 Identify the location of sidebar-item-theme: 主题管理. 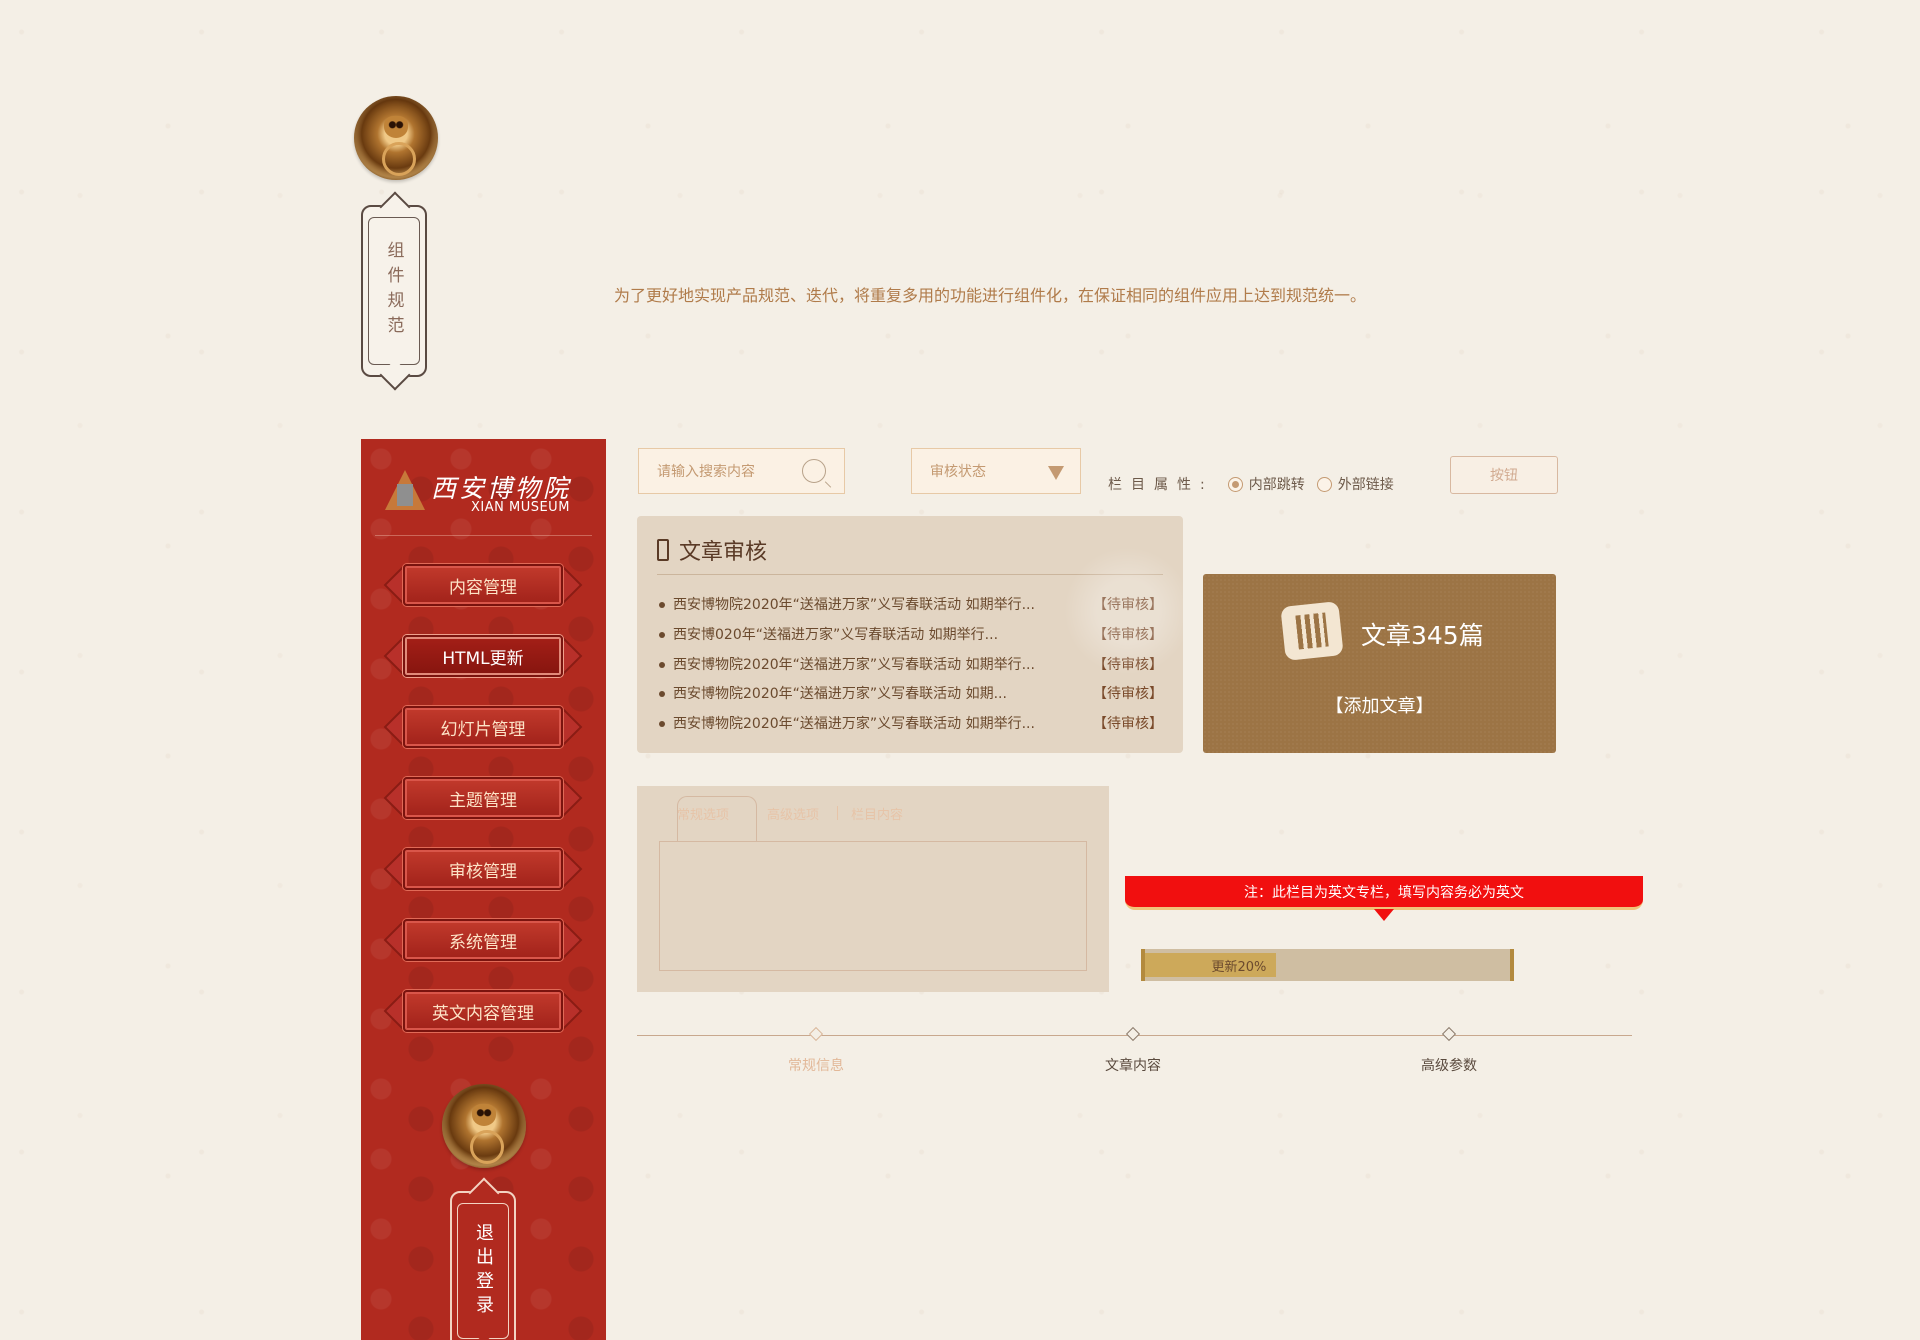
(483, 798).